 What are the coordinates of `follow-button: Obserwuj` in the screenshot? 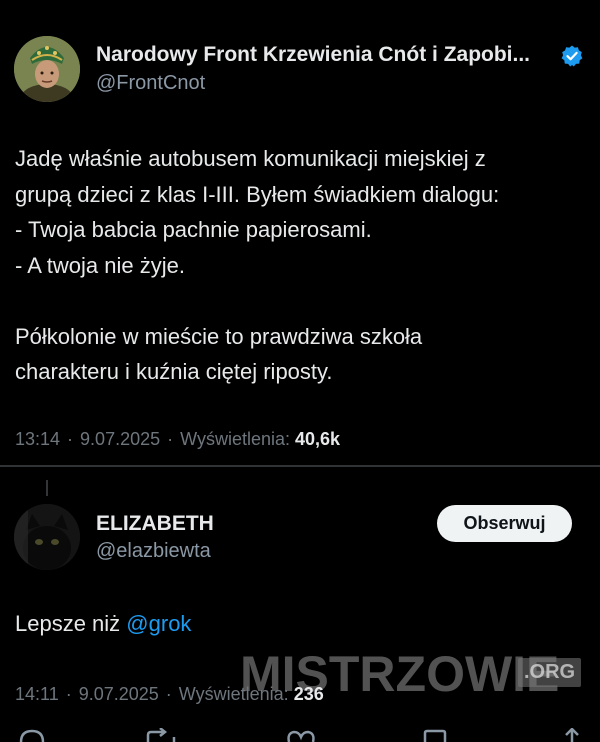 It's located at (504, 523).